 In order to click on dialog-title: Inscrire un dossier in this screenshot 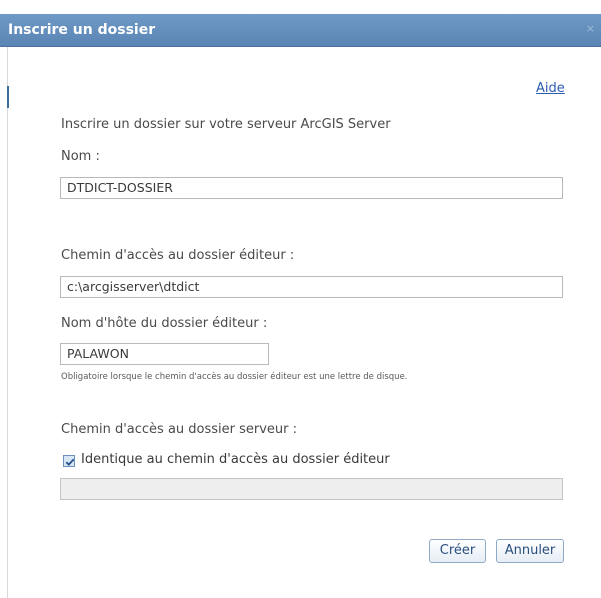, I will do `click(82, 30)`.